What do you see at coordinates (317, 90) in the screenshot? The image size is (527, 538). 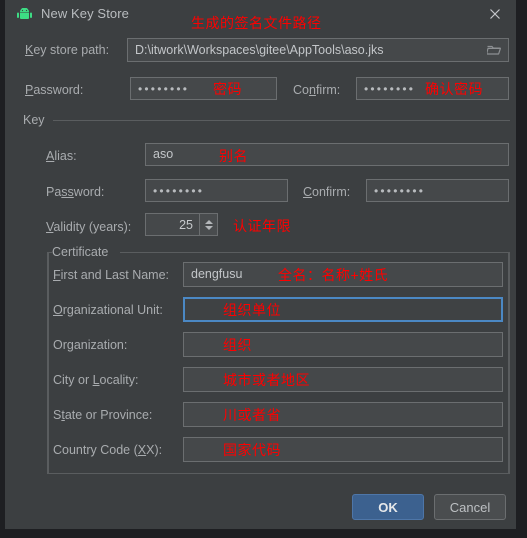 I see `keystore-confirm-label: Confirm:` at bounding box center [317, 90].